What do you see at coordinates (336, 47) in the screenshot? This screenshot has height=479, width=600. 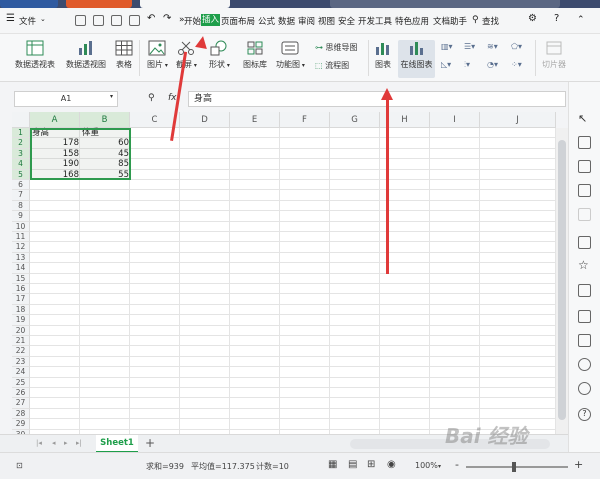 I see `mindmap-button: ⊶ 思维导图` at bounding box center [336, 47].